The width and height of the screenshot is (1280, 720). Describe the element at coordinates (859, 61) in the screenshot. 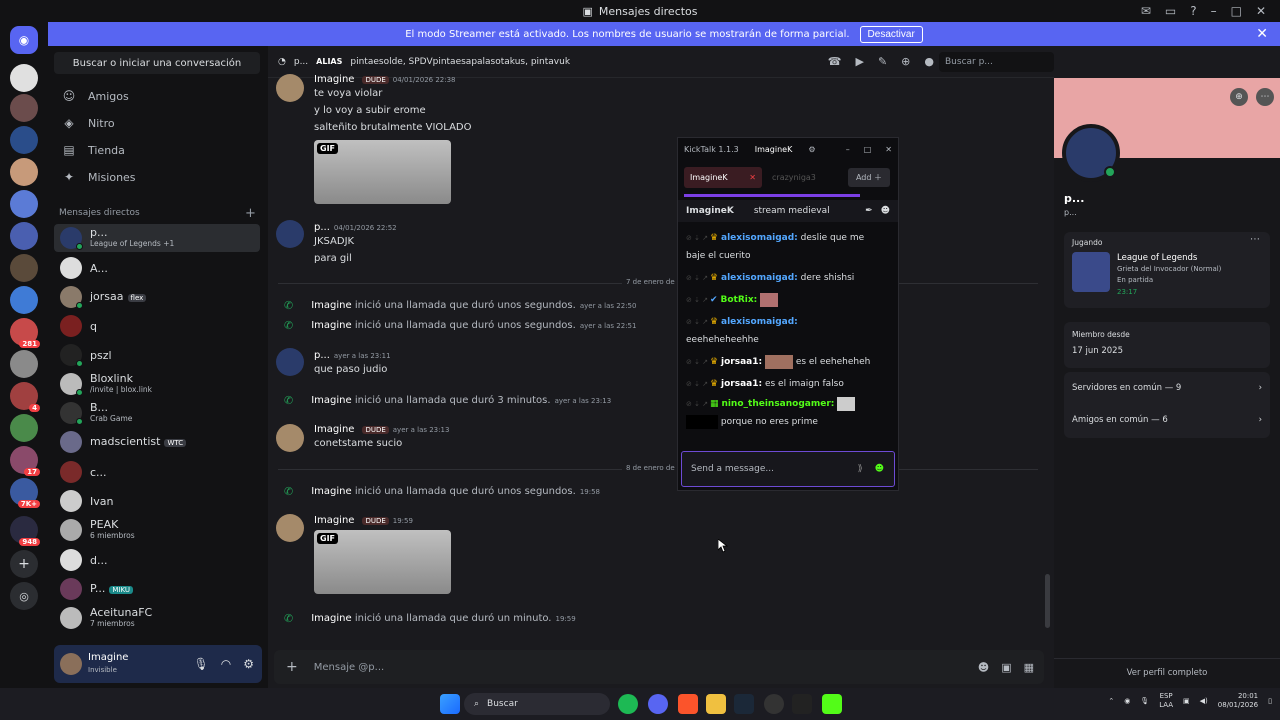

I see `video-call-icon: ▶` at that location.